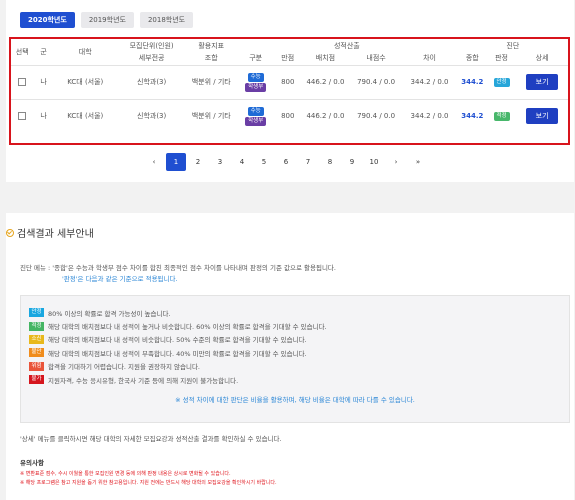 The height and width of the screenshot is (500, 575). Describe the element at coordinates (166, 20) in the screenshot. I see `tab-2018: 2018학년도` at that location.